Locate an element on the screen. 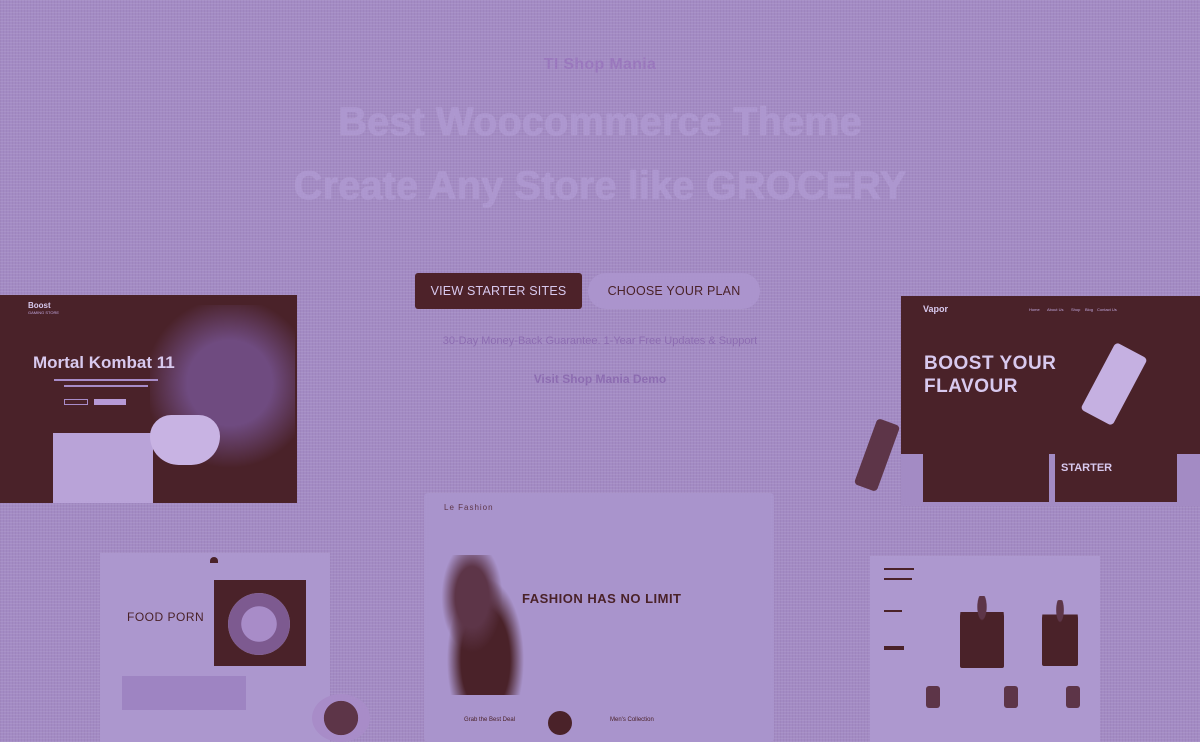 This screenshot has height=742, width=1200. fashion-title: FASHION HAS NO LIMIT is located at coordinates (602, 598).